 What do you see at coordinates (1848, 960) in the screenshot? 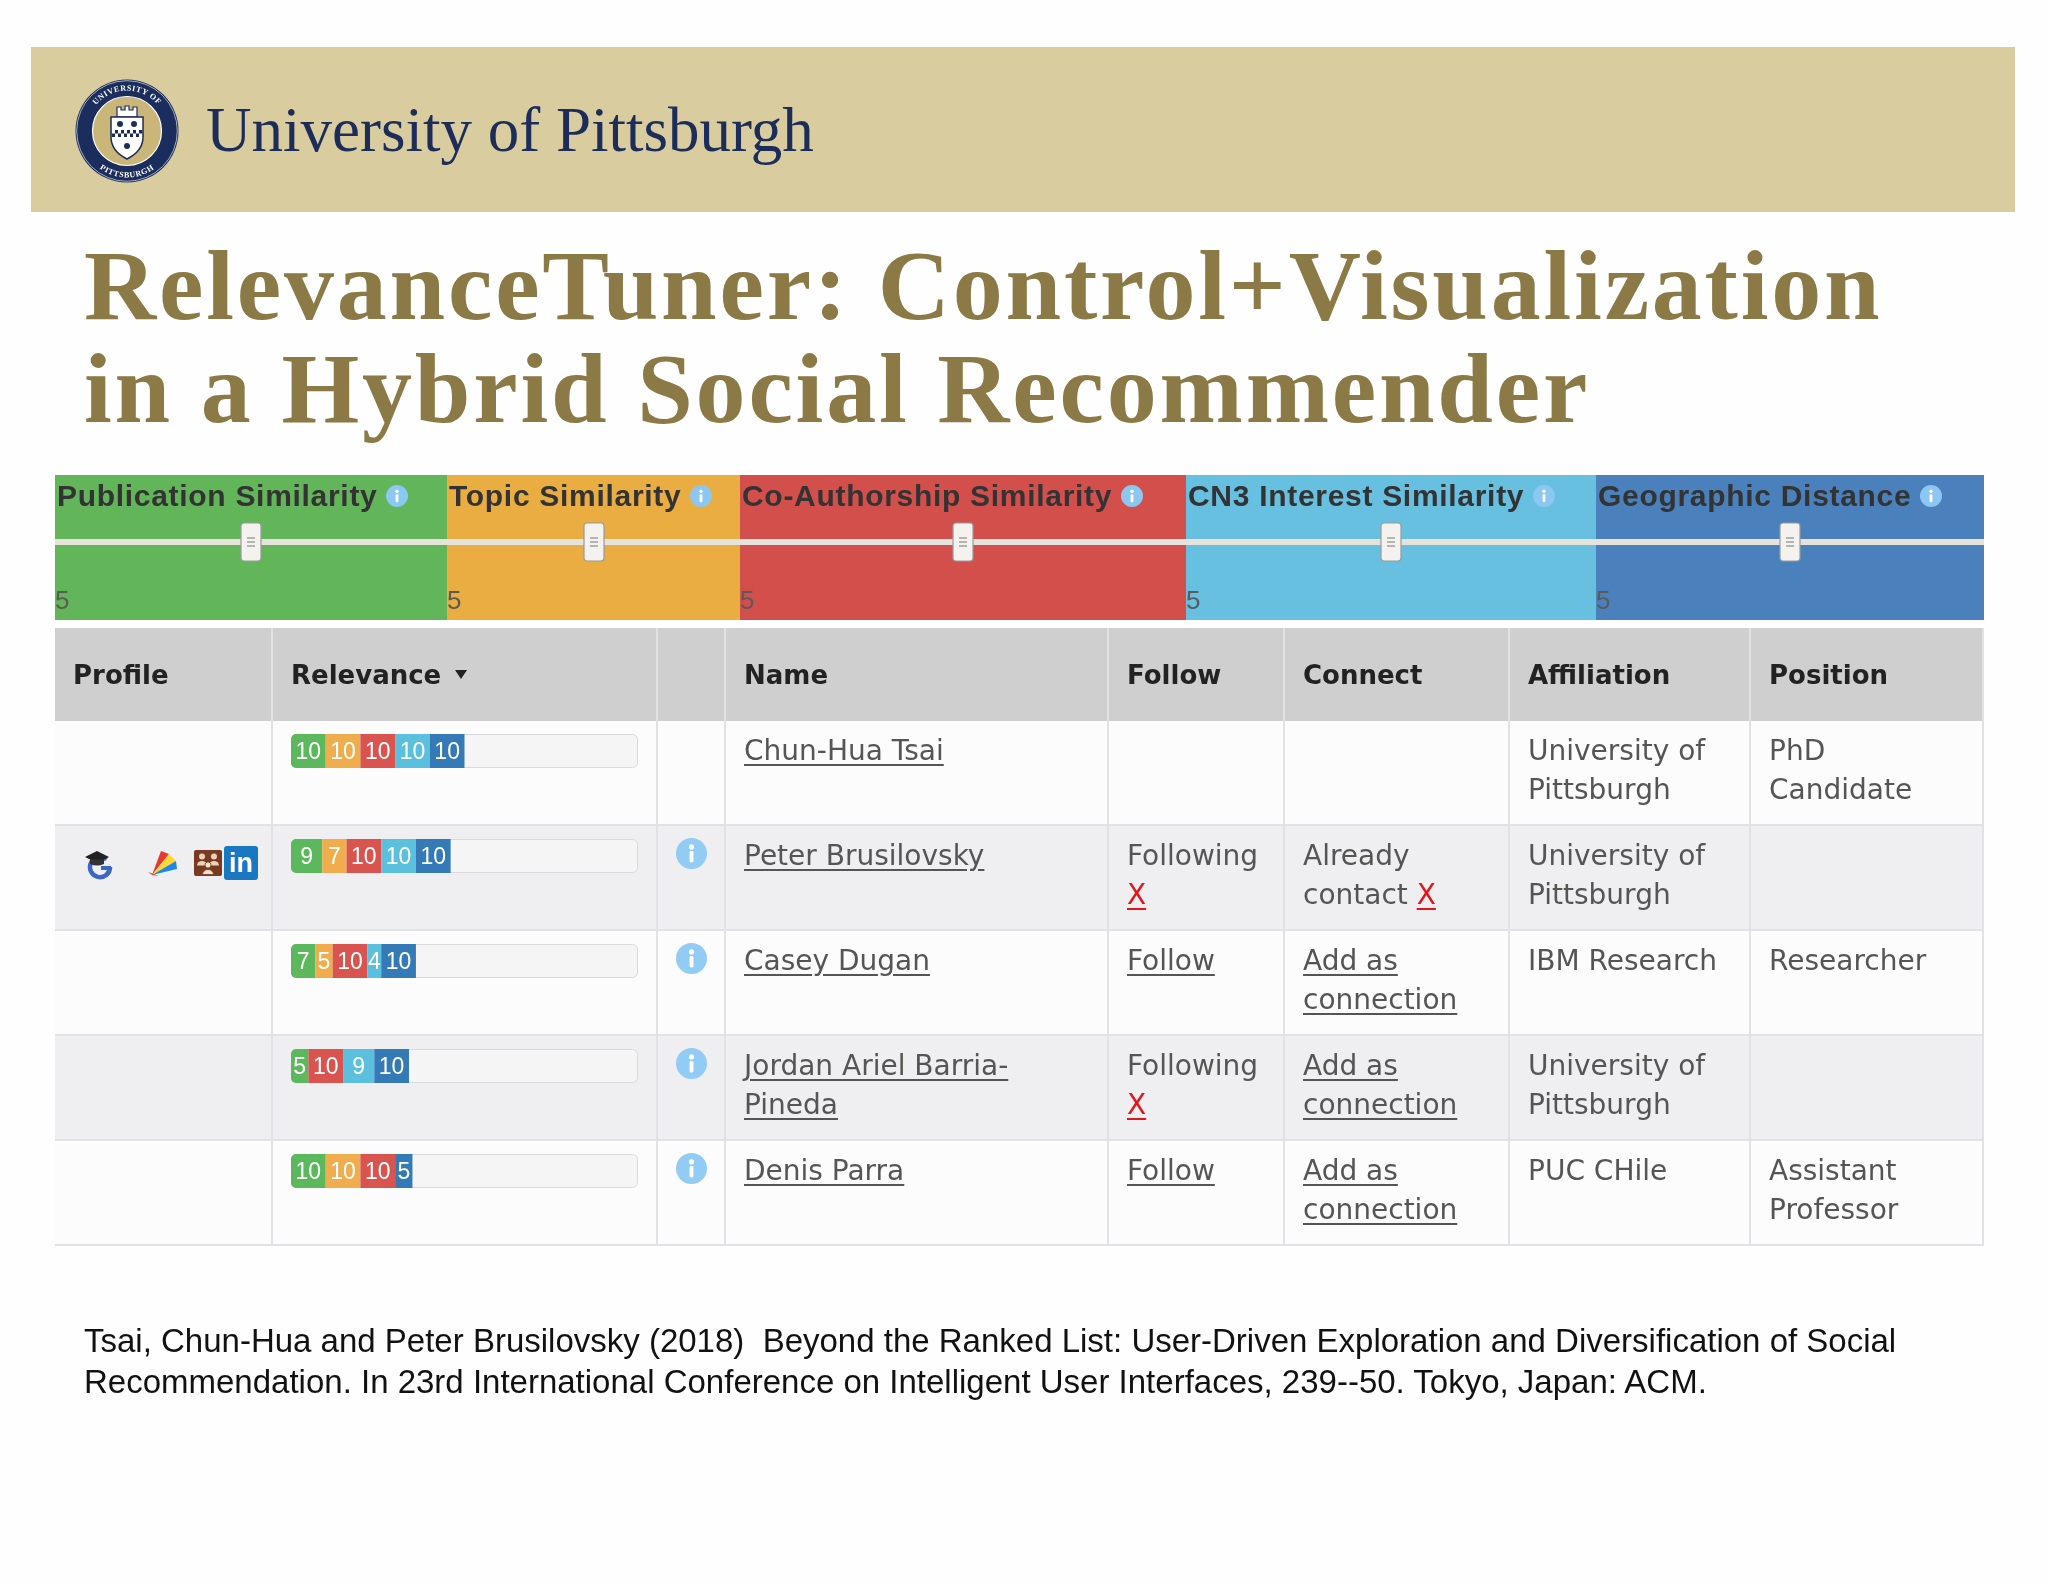
I see `position-text: Researcher` at bounding box center [1848, 960].